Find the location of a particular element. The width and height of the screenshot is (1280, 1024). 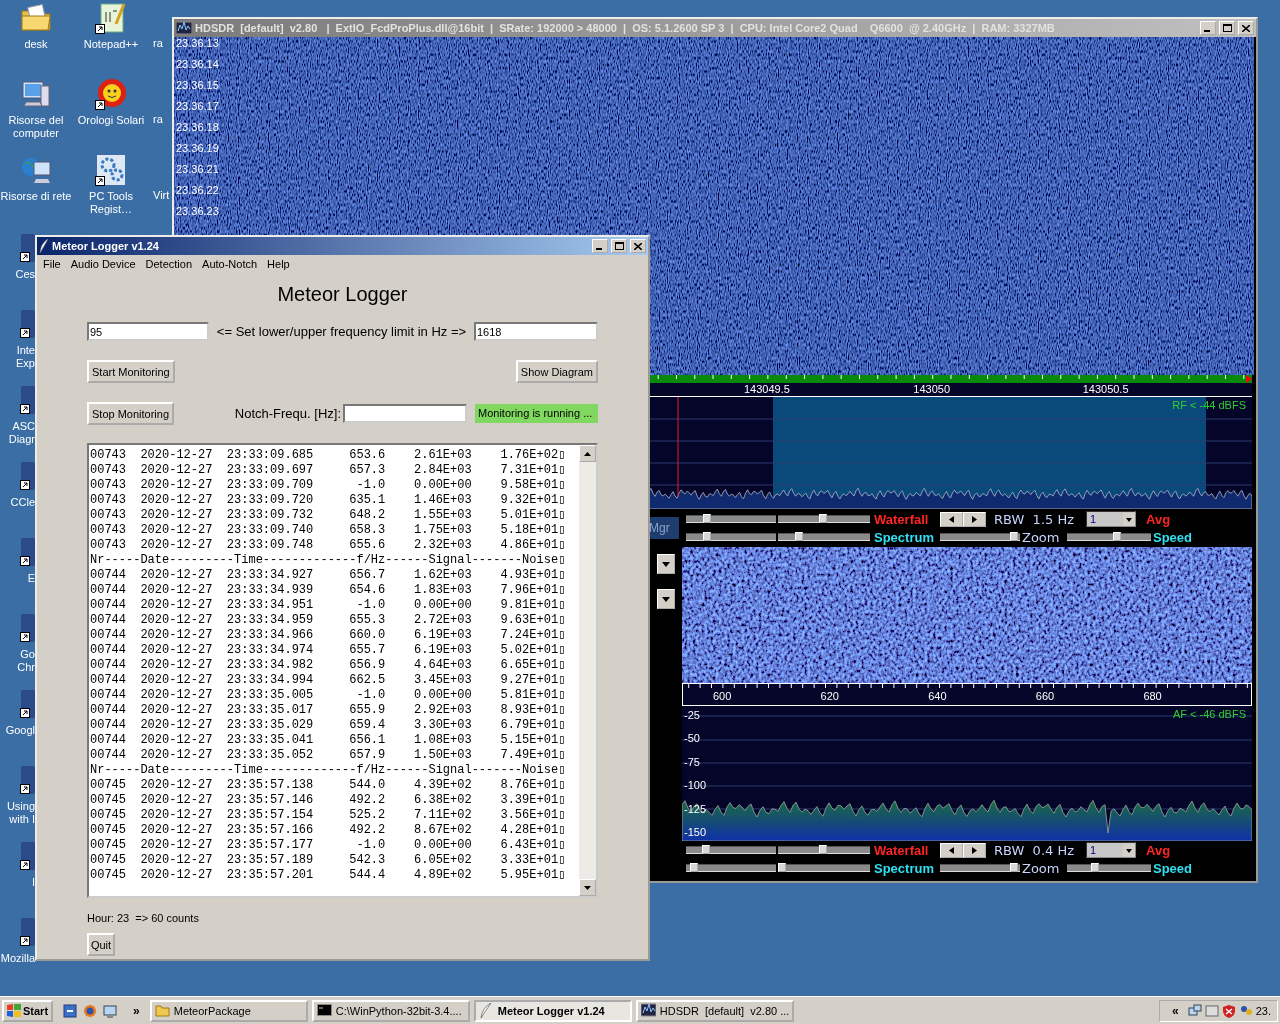

menu-item: Auto-Notch is located at coordinates (230, 264).